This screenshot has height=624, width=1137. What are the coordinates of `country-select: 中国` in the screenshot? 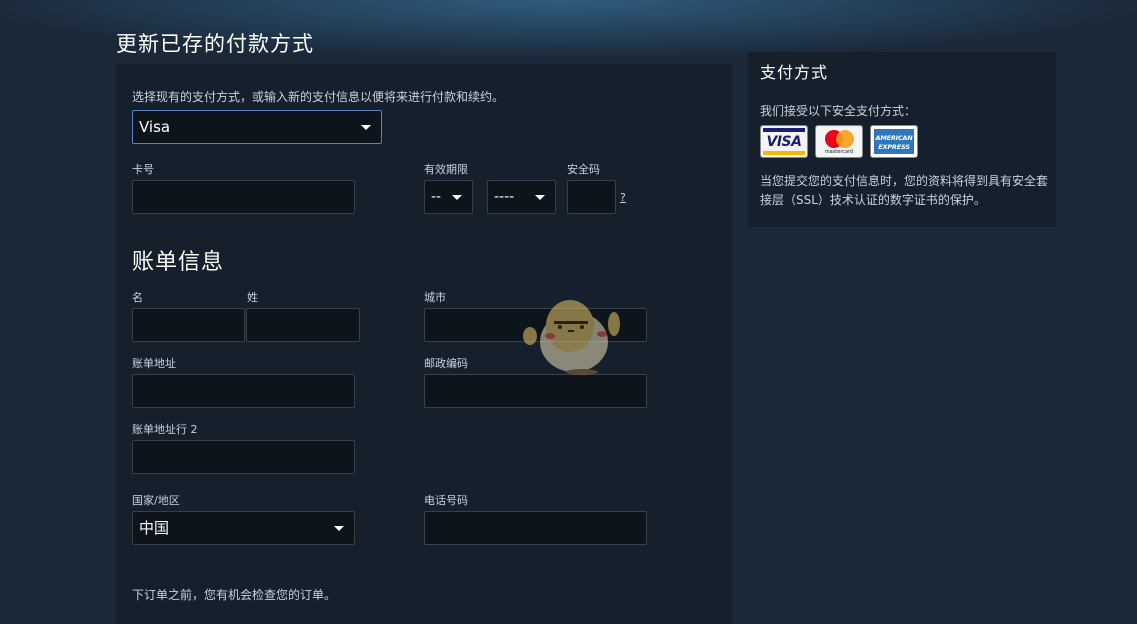 It's located at (243, 528).